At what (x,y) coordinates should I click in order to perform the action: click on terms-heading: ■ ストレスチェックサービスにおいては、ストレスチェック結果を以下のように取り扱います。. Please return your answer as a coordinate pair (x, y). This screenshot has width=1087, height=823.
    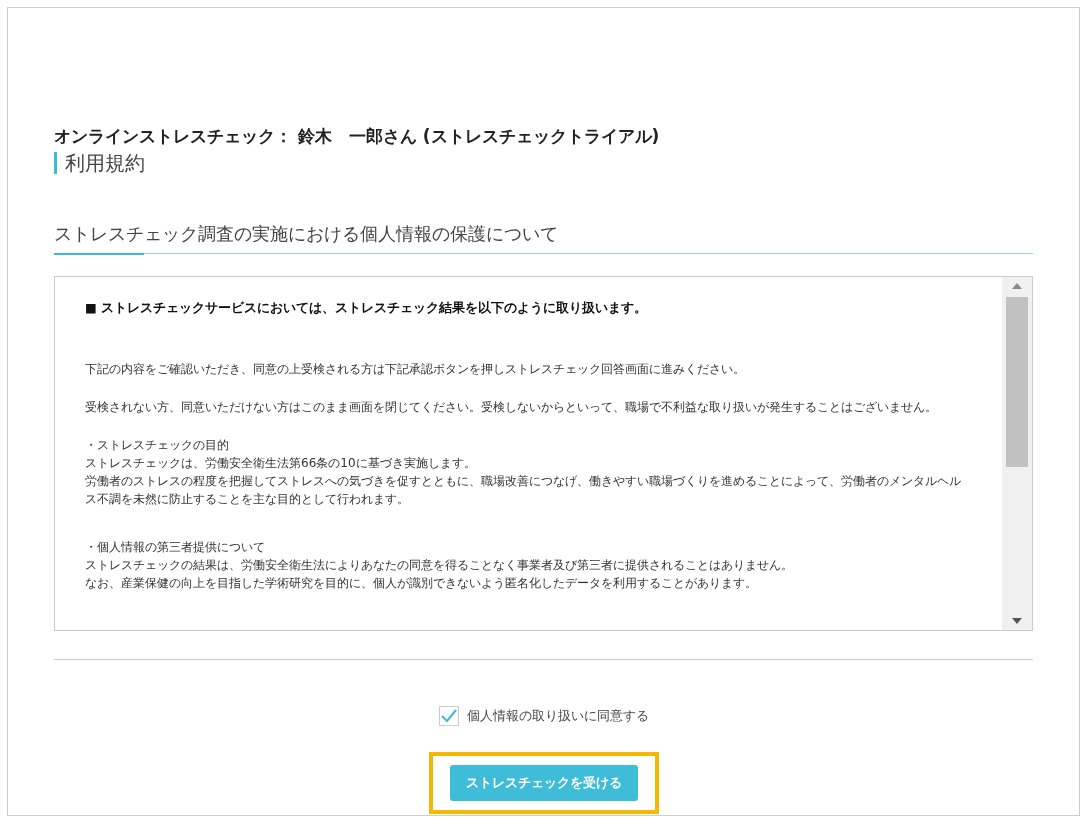
    Looking at the image, I should click on (367, 308).